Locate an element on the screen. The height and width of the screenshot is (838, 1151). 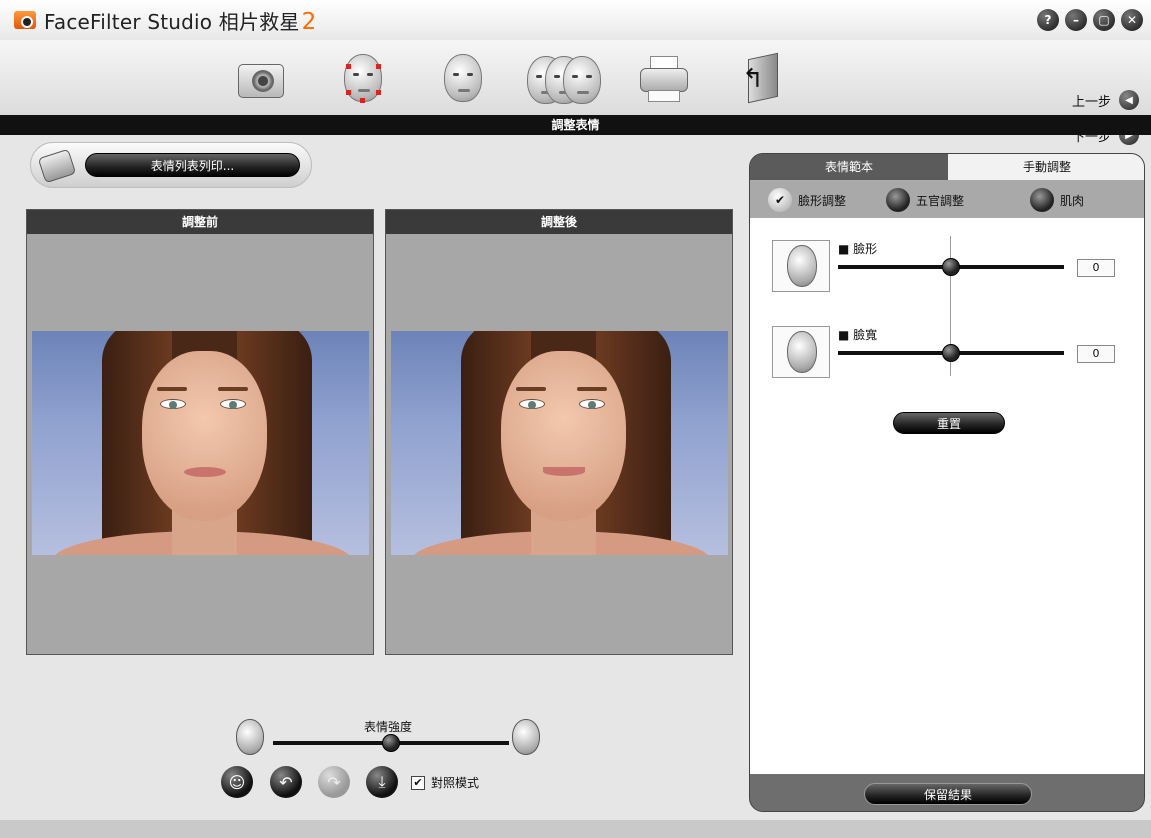
download-icon: ⤓ is located at coordinates (382, 781).